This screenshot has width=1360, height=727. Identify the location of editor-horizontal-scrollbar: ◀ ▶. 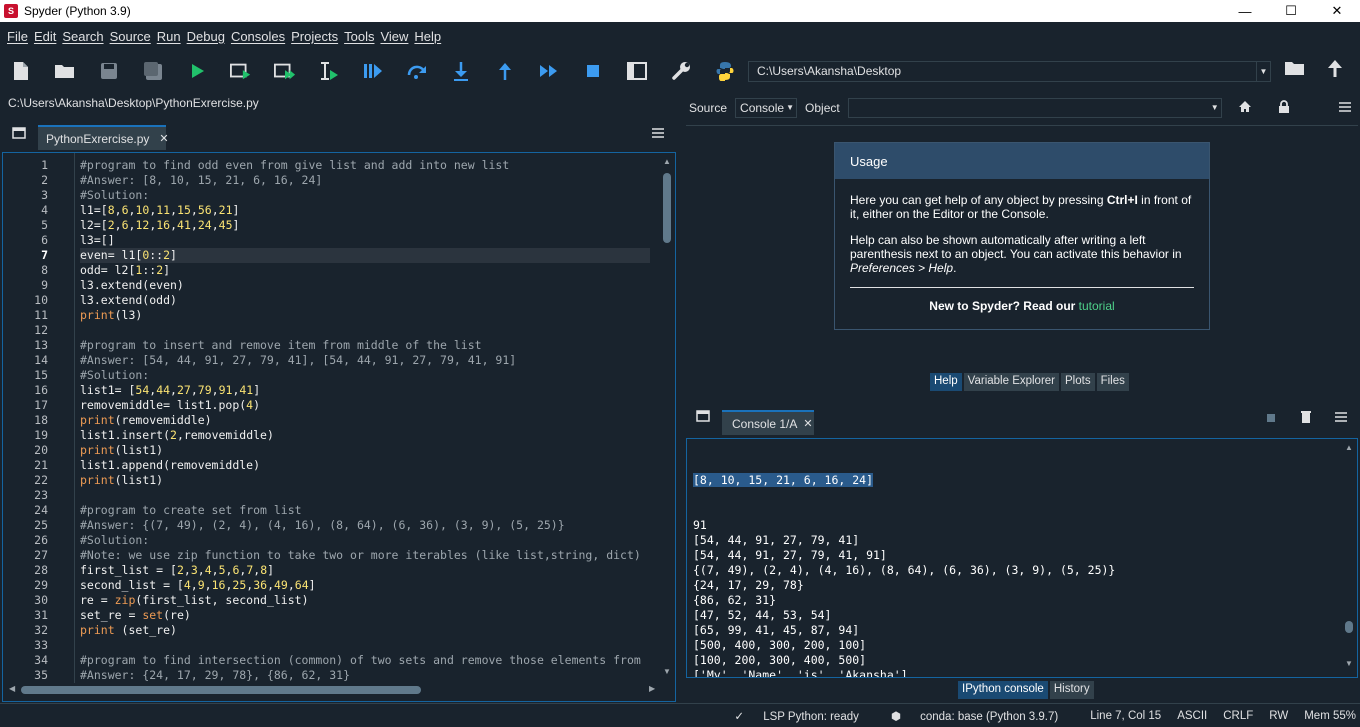
(333, 690).